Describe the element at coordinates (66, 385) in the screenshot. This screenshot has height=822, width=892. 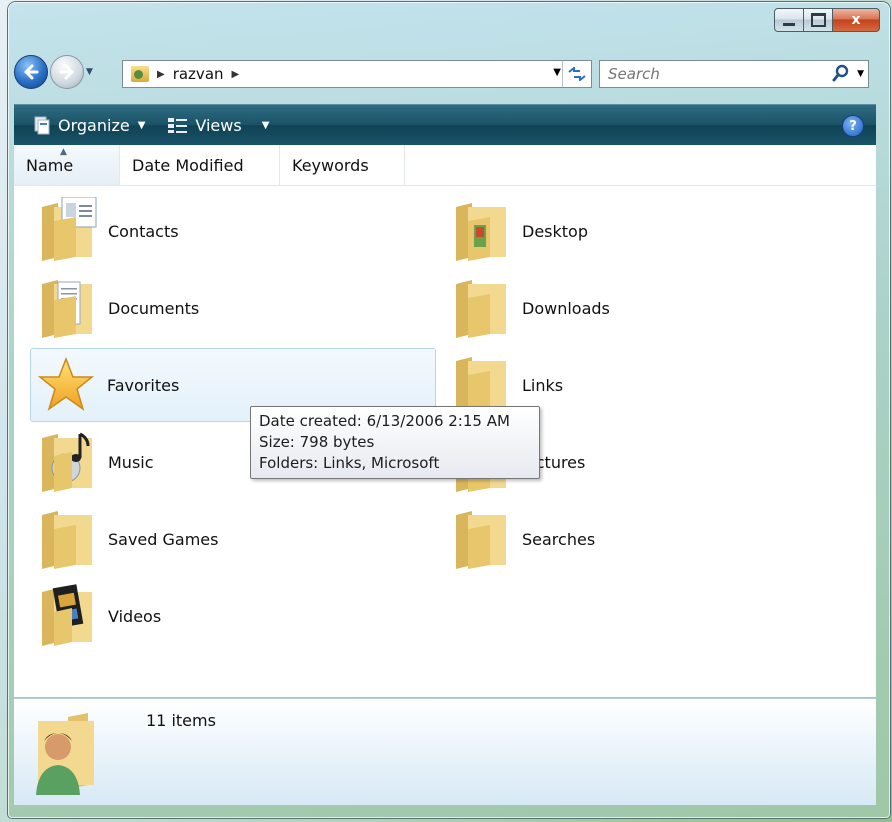
I see `favorites-star-icon` at that location.